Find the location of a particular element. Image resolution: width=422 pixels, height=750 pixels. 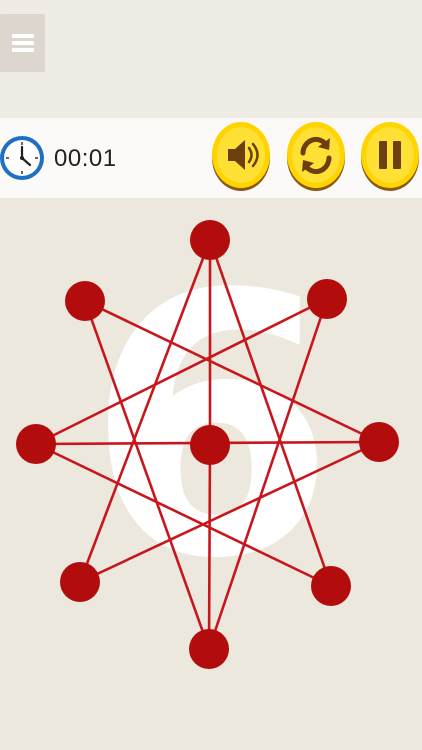

node-upper-left is located at coordinates (85, 301).